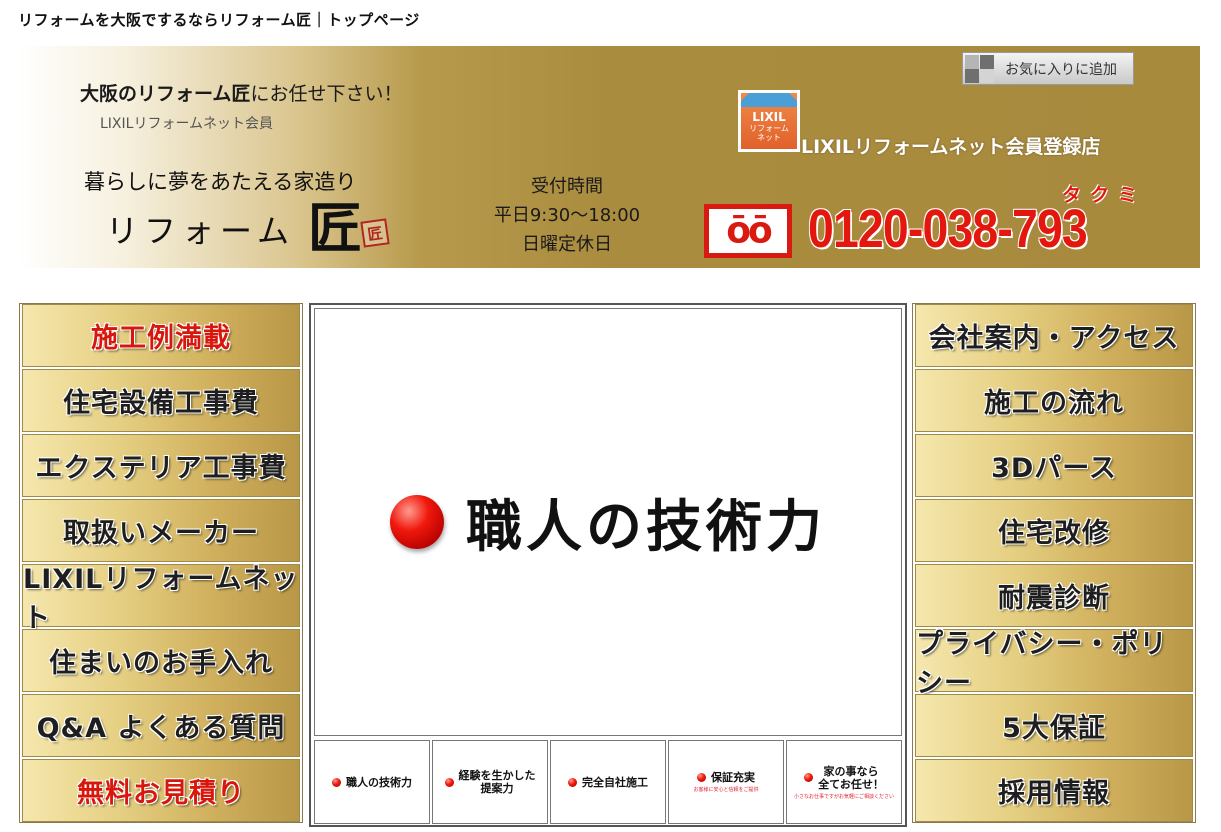 The image size is (1221, 832). I want to click on nav-label: LIXILリフォームネット, so click(161, 598).